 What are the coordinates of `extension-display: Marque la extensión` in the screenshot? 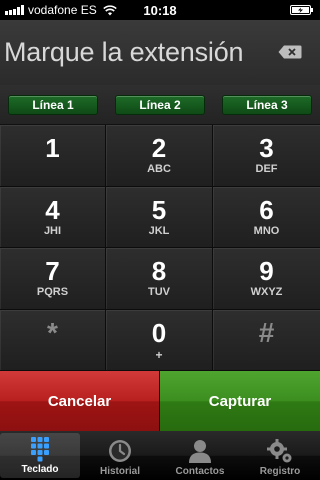 It's located at (160, 52).